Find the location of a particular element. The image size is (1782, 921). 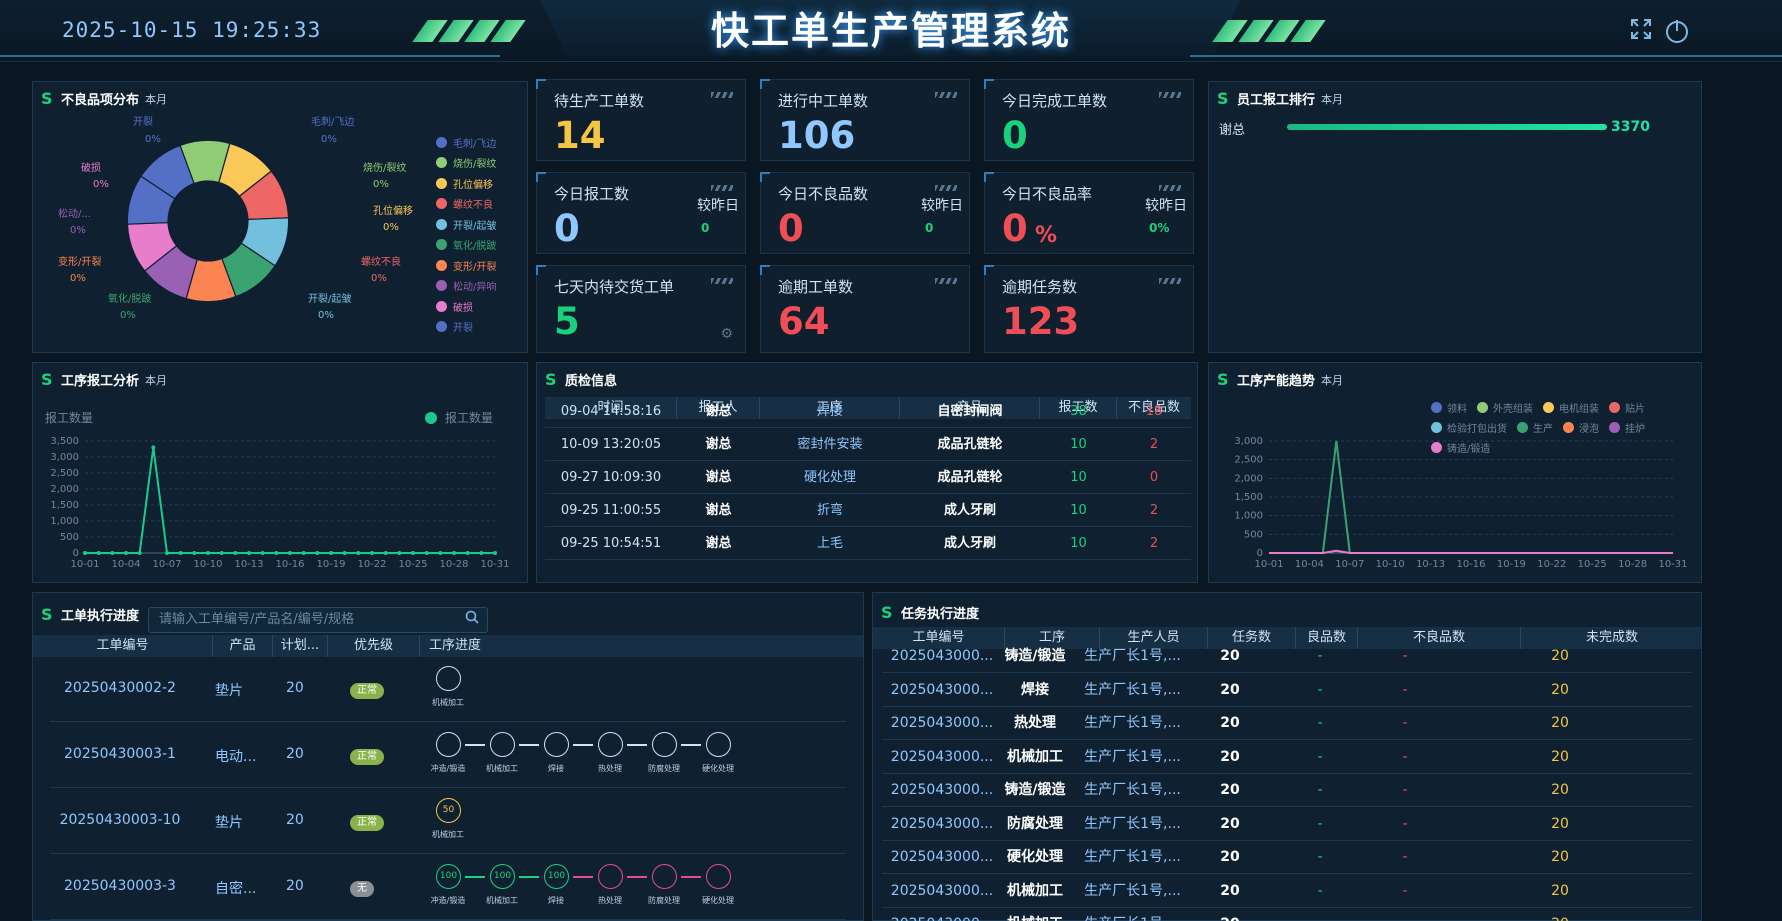

defect-legend-item: 烧伤/裂纹 is located at coordinates (466, 163).